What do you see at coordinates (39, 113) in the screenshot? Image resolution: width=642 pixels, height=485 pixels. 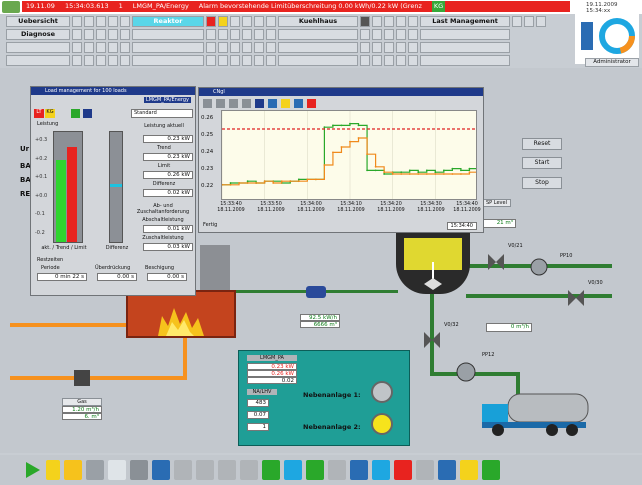 I see `status-red-badge: LT` at bounding box center [39, 113].